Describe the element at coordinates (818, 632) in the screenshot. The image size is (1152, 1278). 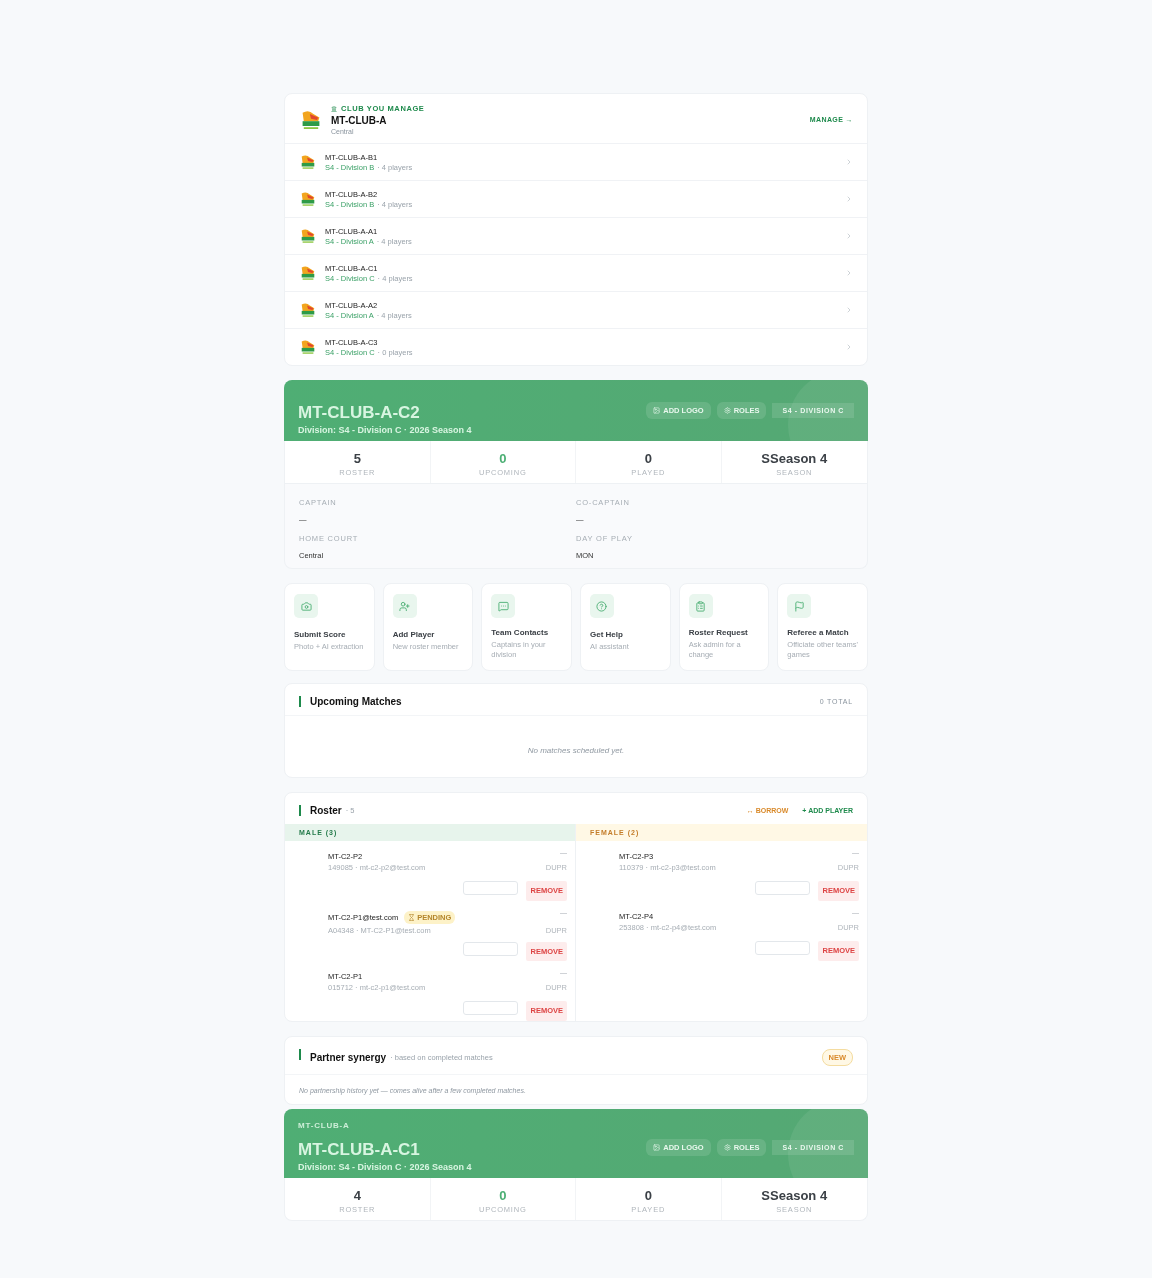
I see `action-title: Referee a Match` at that location.